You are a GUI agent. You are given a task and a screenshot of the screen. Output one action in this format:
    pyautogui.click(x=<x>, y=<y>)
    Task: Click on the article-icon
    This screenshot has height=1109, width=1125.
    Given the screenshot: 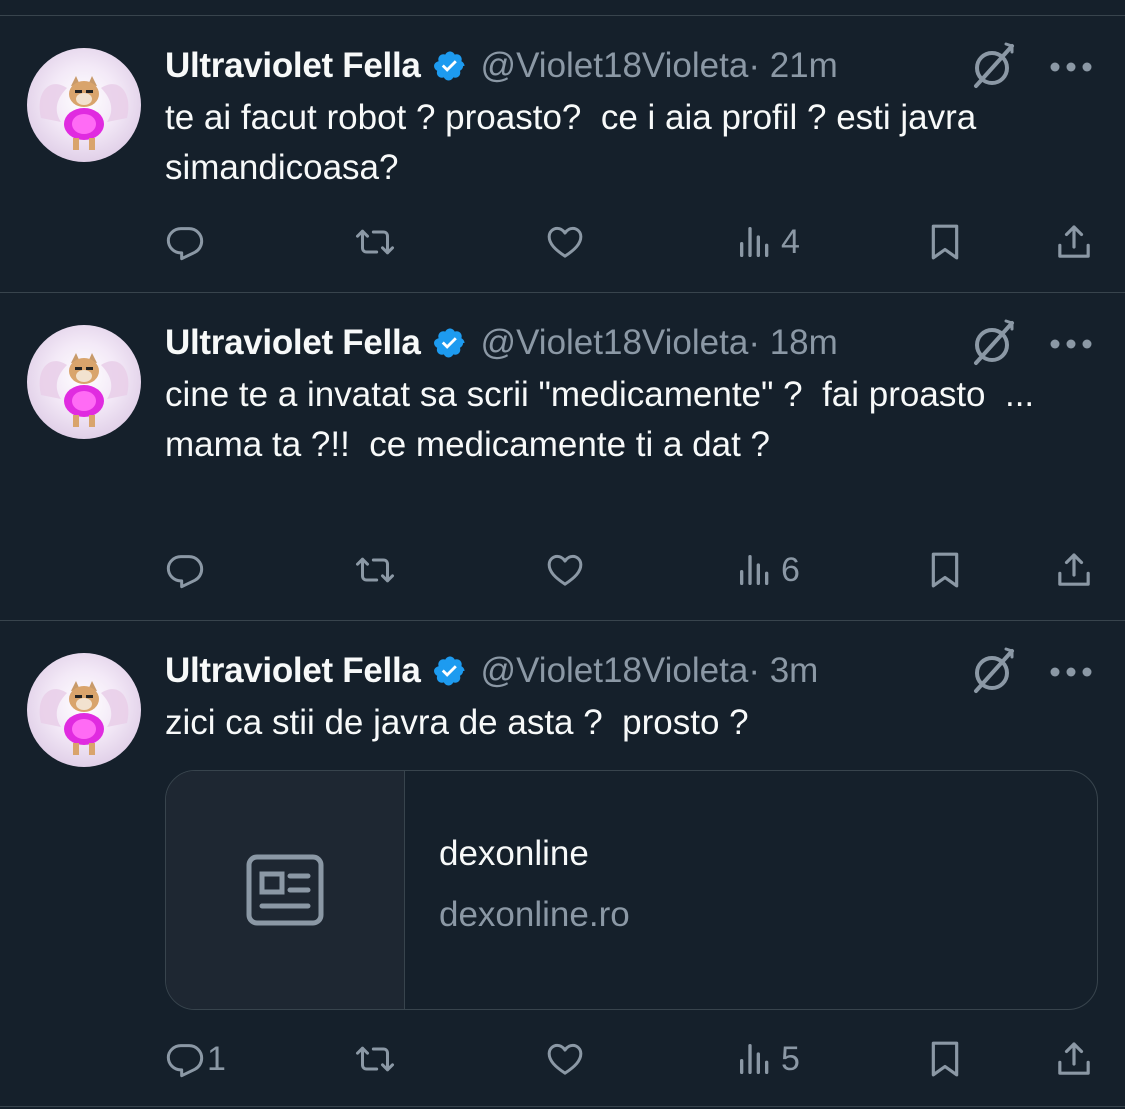 What is the action you would take?
    pyautogui.click(x=285, y=890)
    